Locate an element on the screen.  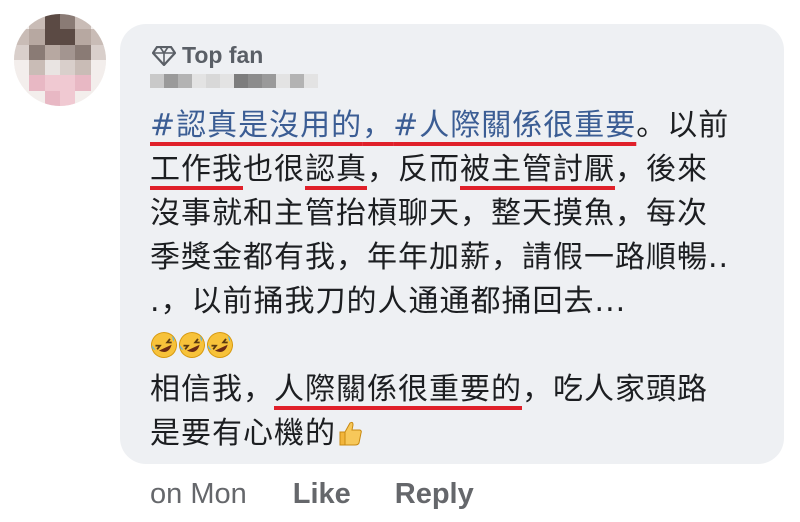
hashtag-link: #認真是沒用的 is located at coordinates (256, 125).